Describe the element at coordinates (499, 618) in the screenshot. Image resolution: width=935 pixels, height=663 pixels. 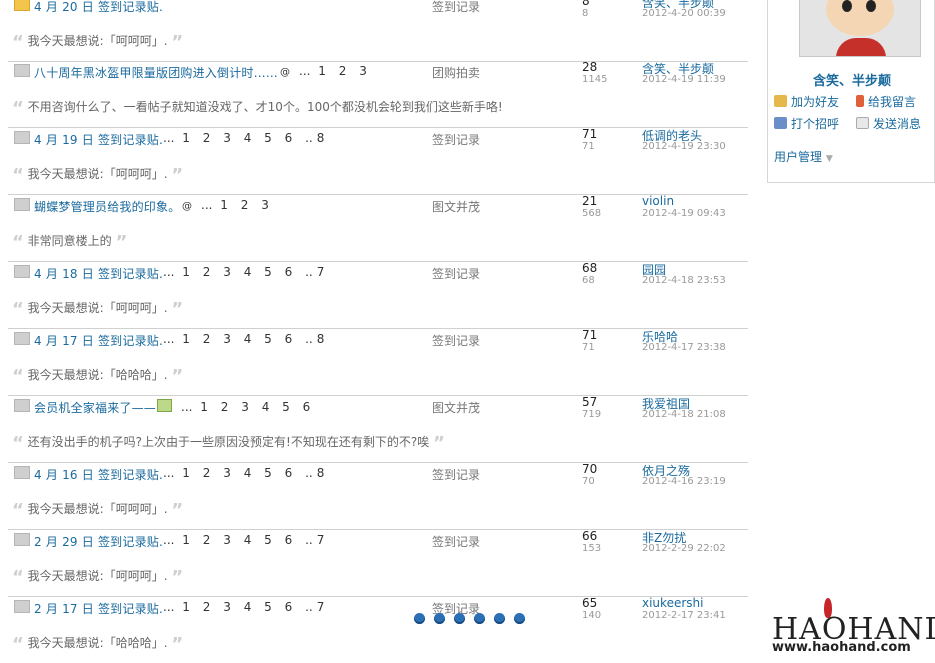
I see `loading-dot` at that location.